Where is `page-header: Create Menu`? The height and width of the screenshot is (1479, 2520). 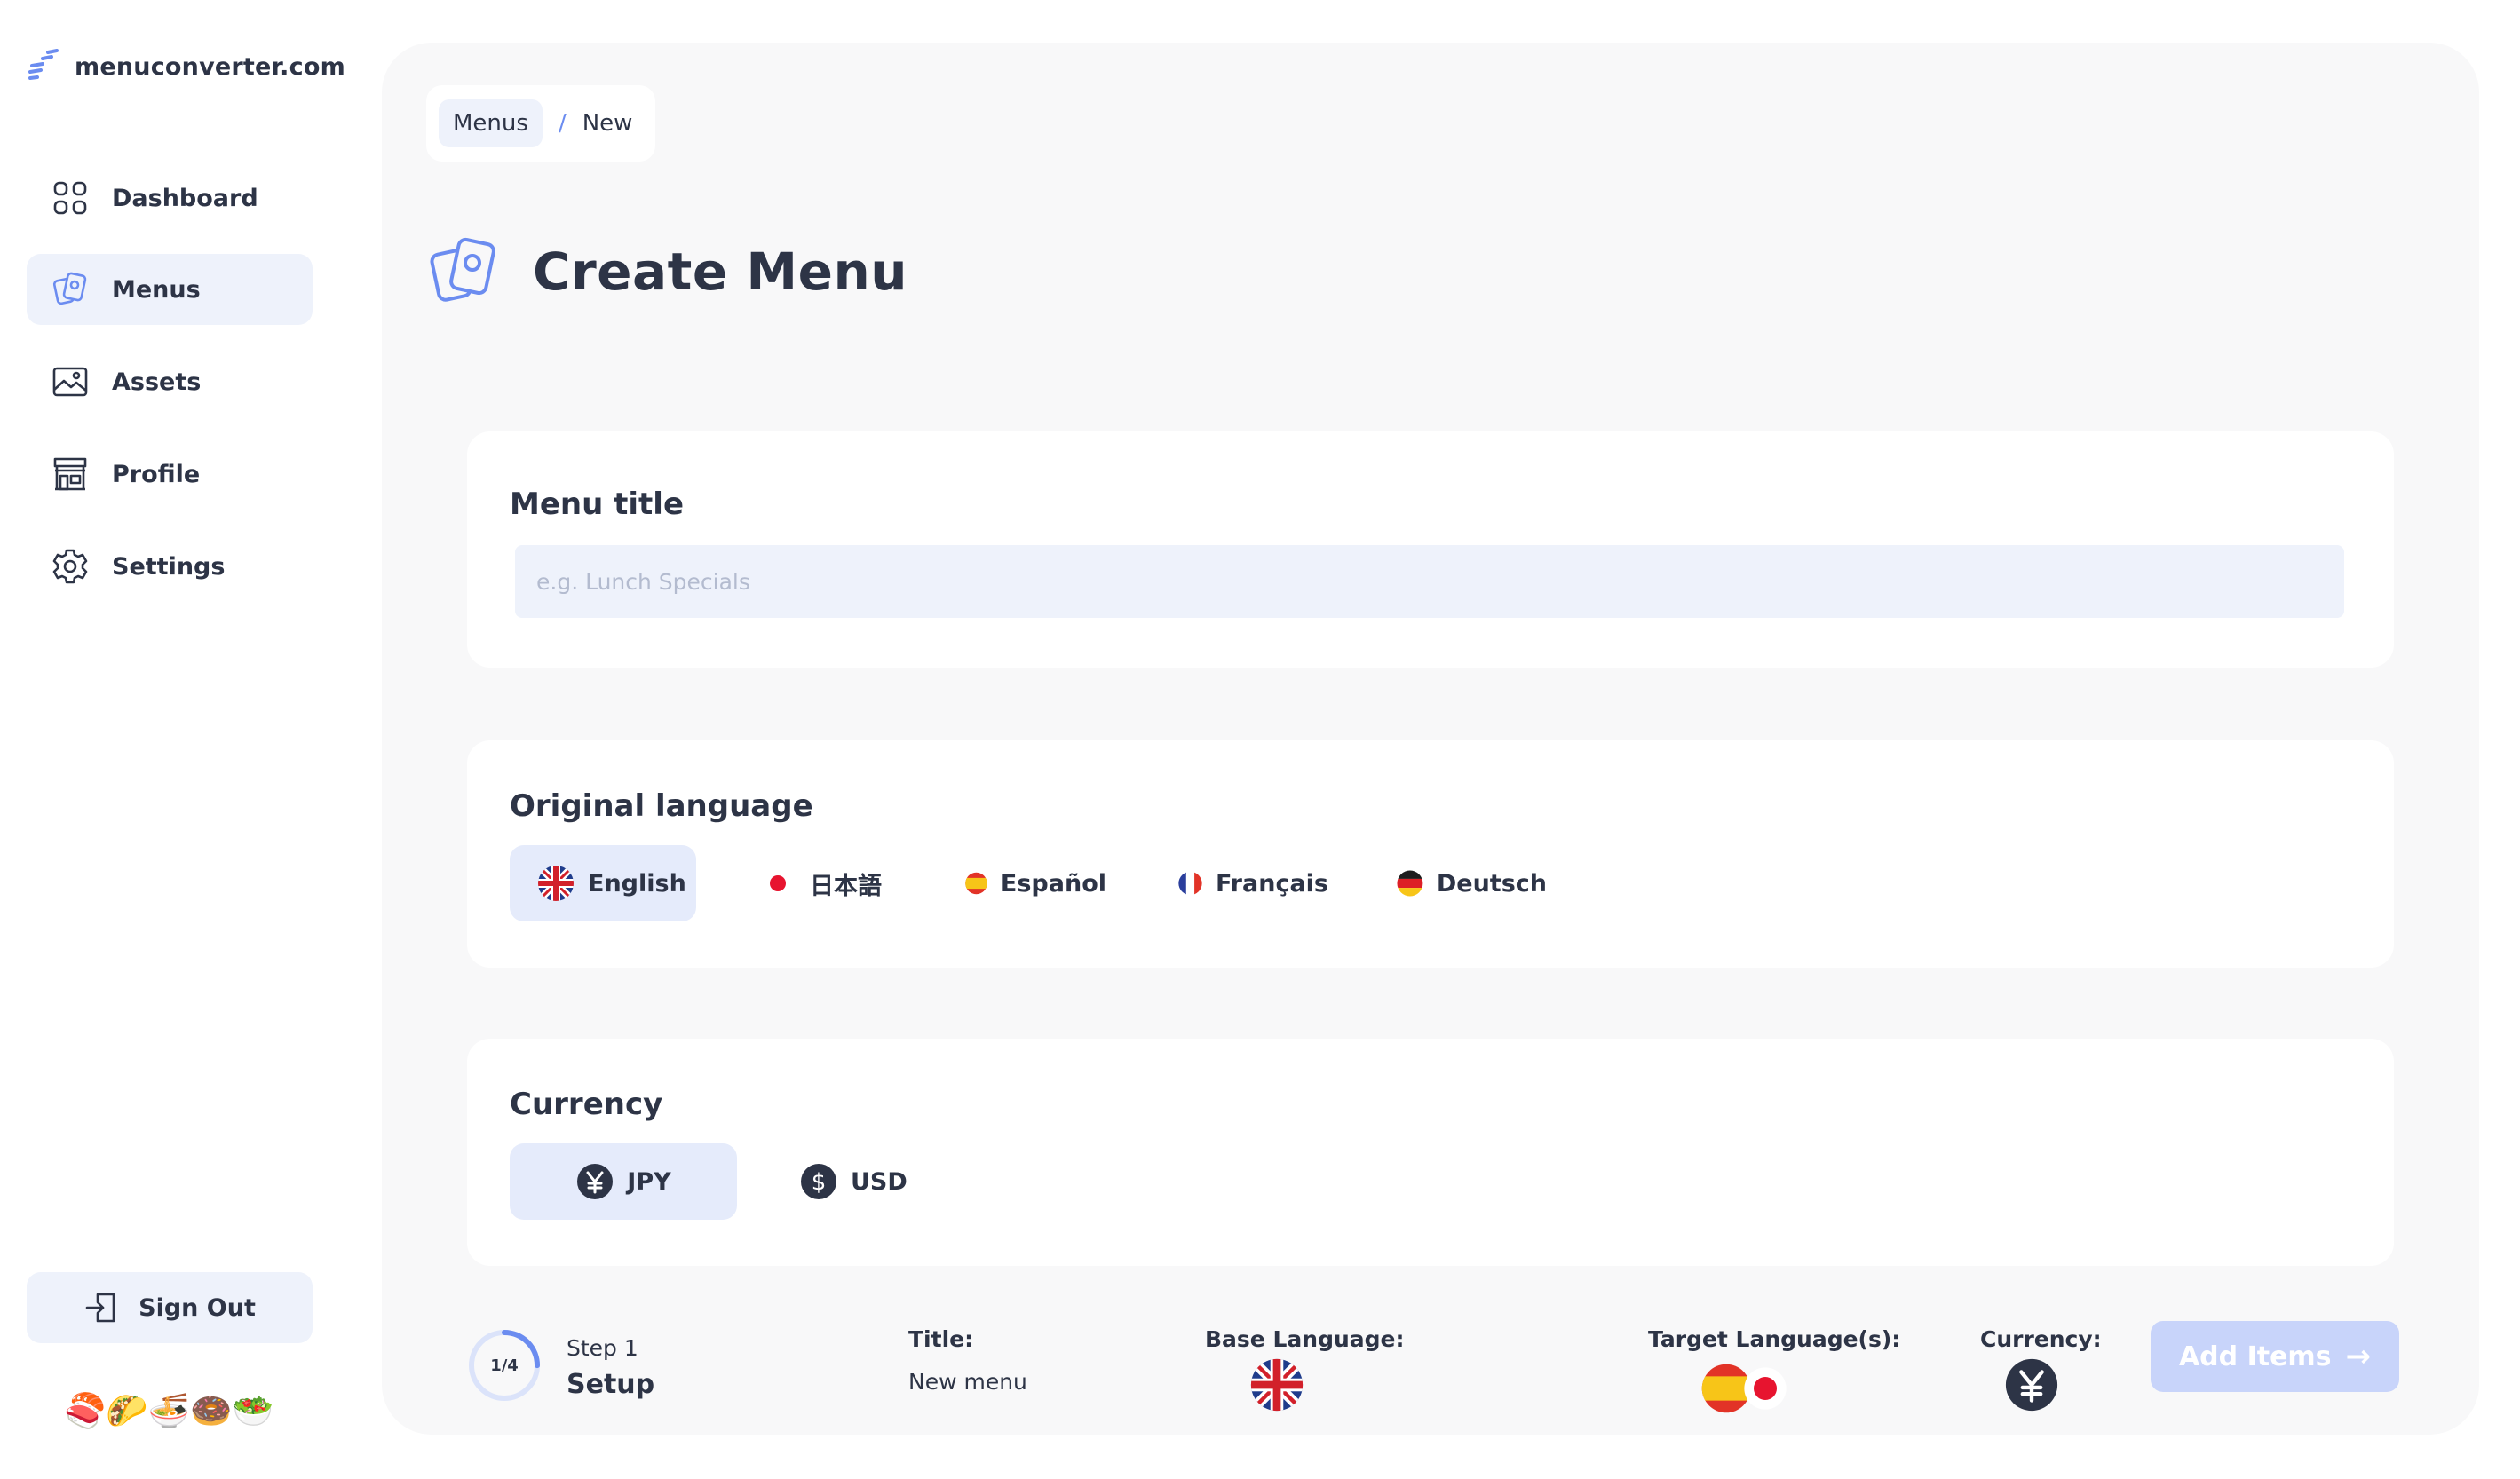
page-header: Create Menu is located at coordinates (666, 271).